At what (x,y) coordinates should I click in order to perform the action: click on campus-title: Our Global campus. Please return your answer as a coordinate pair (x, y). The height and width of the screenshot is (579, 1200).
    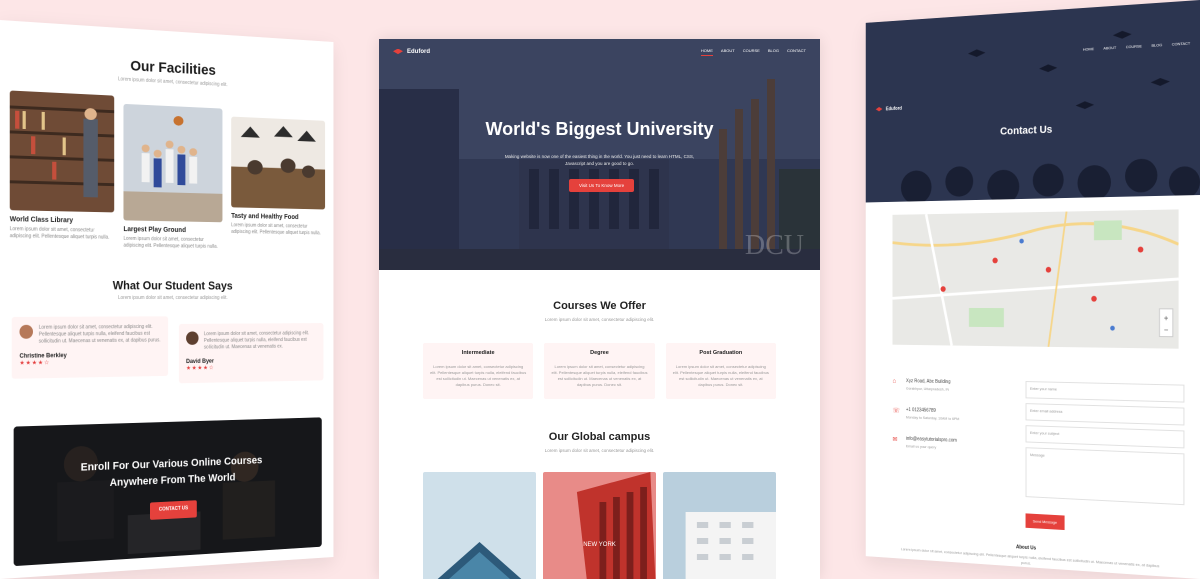
    Looking at the image, I should click on (599, 437).